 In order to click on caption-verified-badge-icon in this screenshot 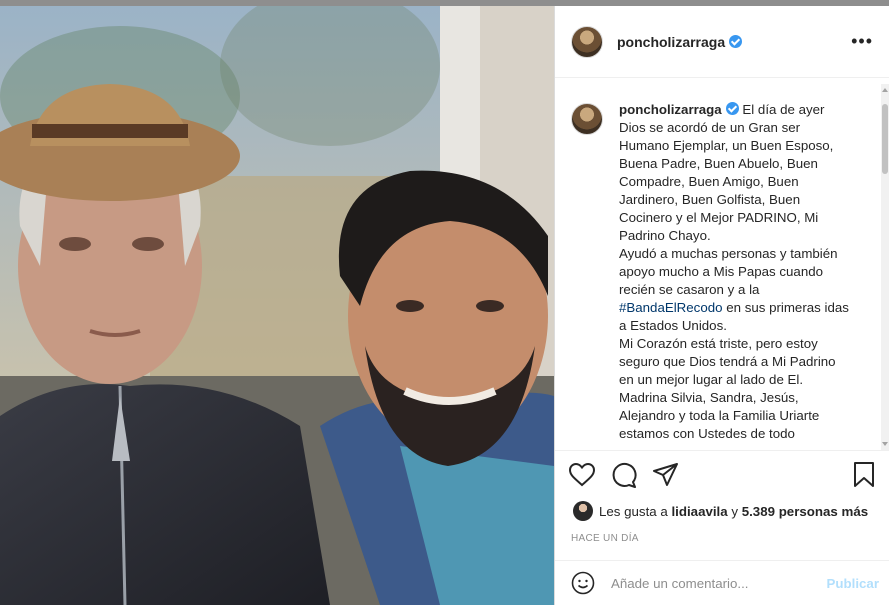, I will do `click(732, 108)`.